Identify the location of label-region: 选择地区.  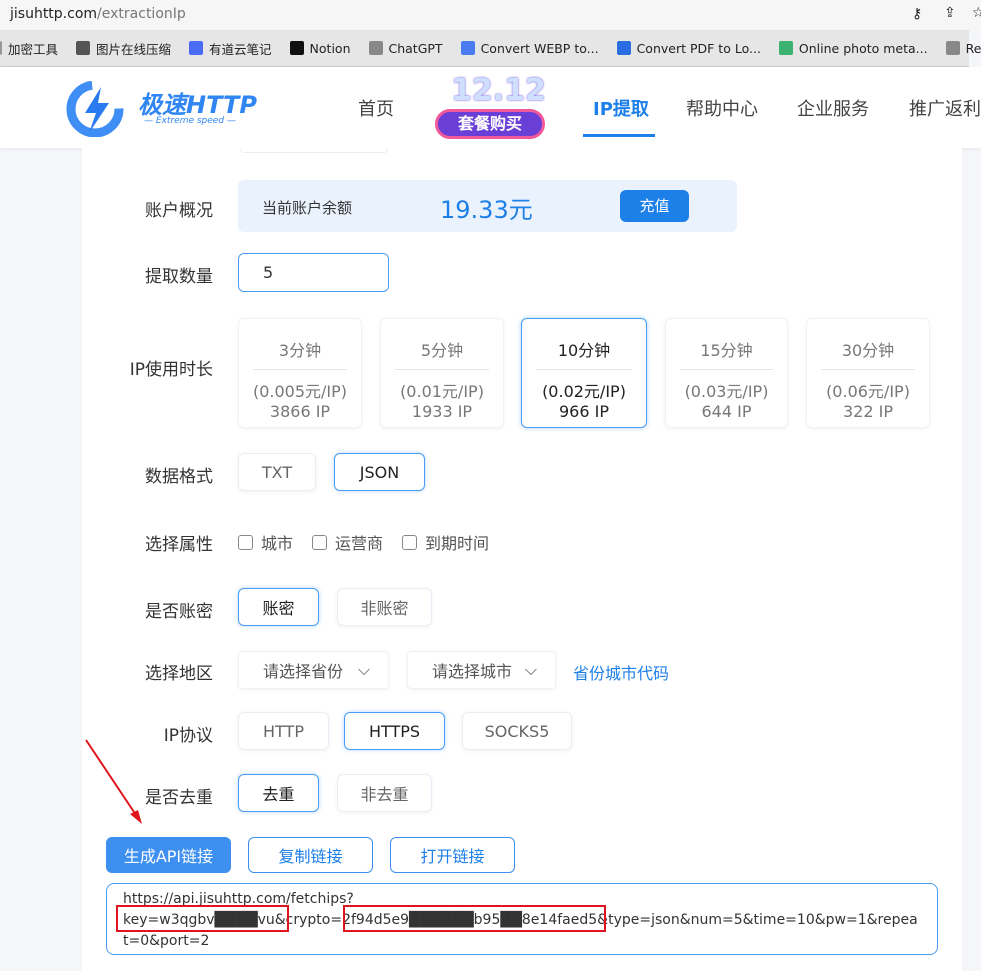
(179, 674).